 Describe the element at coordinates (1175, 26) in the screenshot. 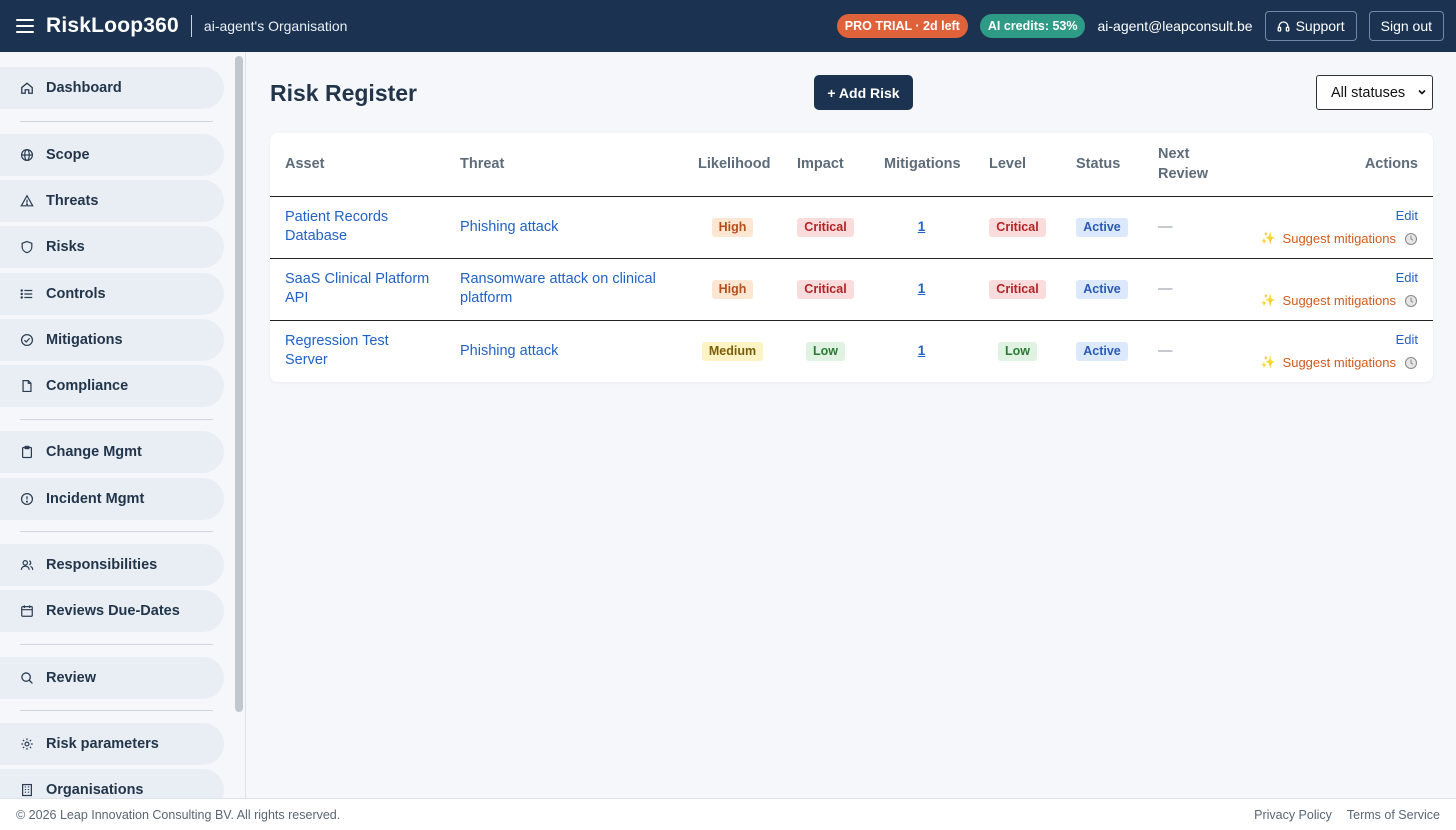

I see `user-email: ai-agent@leapconsult.be` at that location.